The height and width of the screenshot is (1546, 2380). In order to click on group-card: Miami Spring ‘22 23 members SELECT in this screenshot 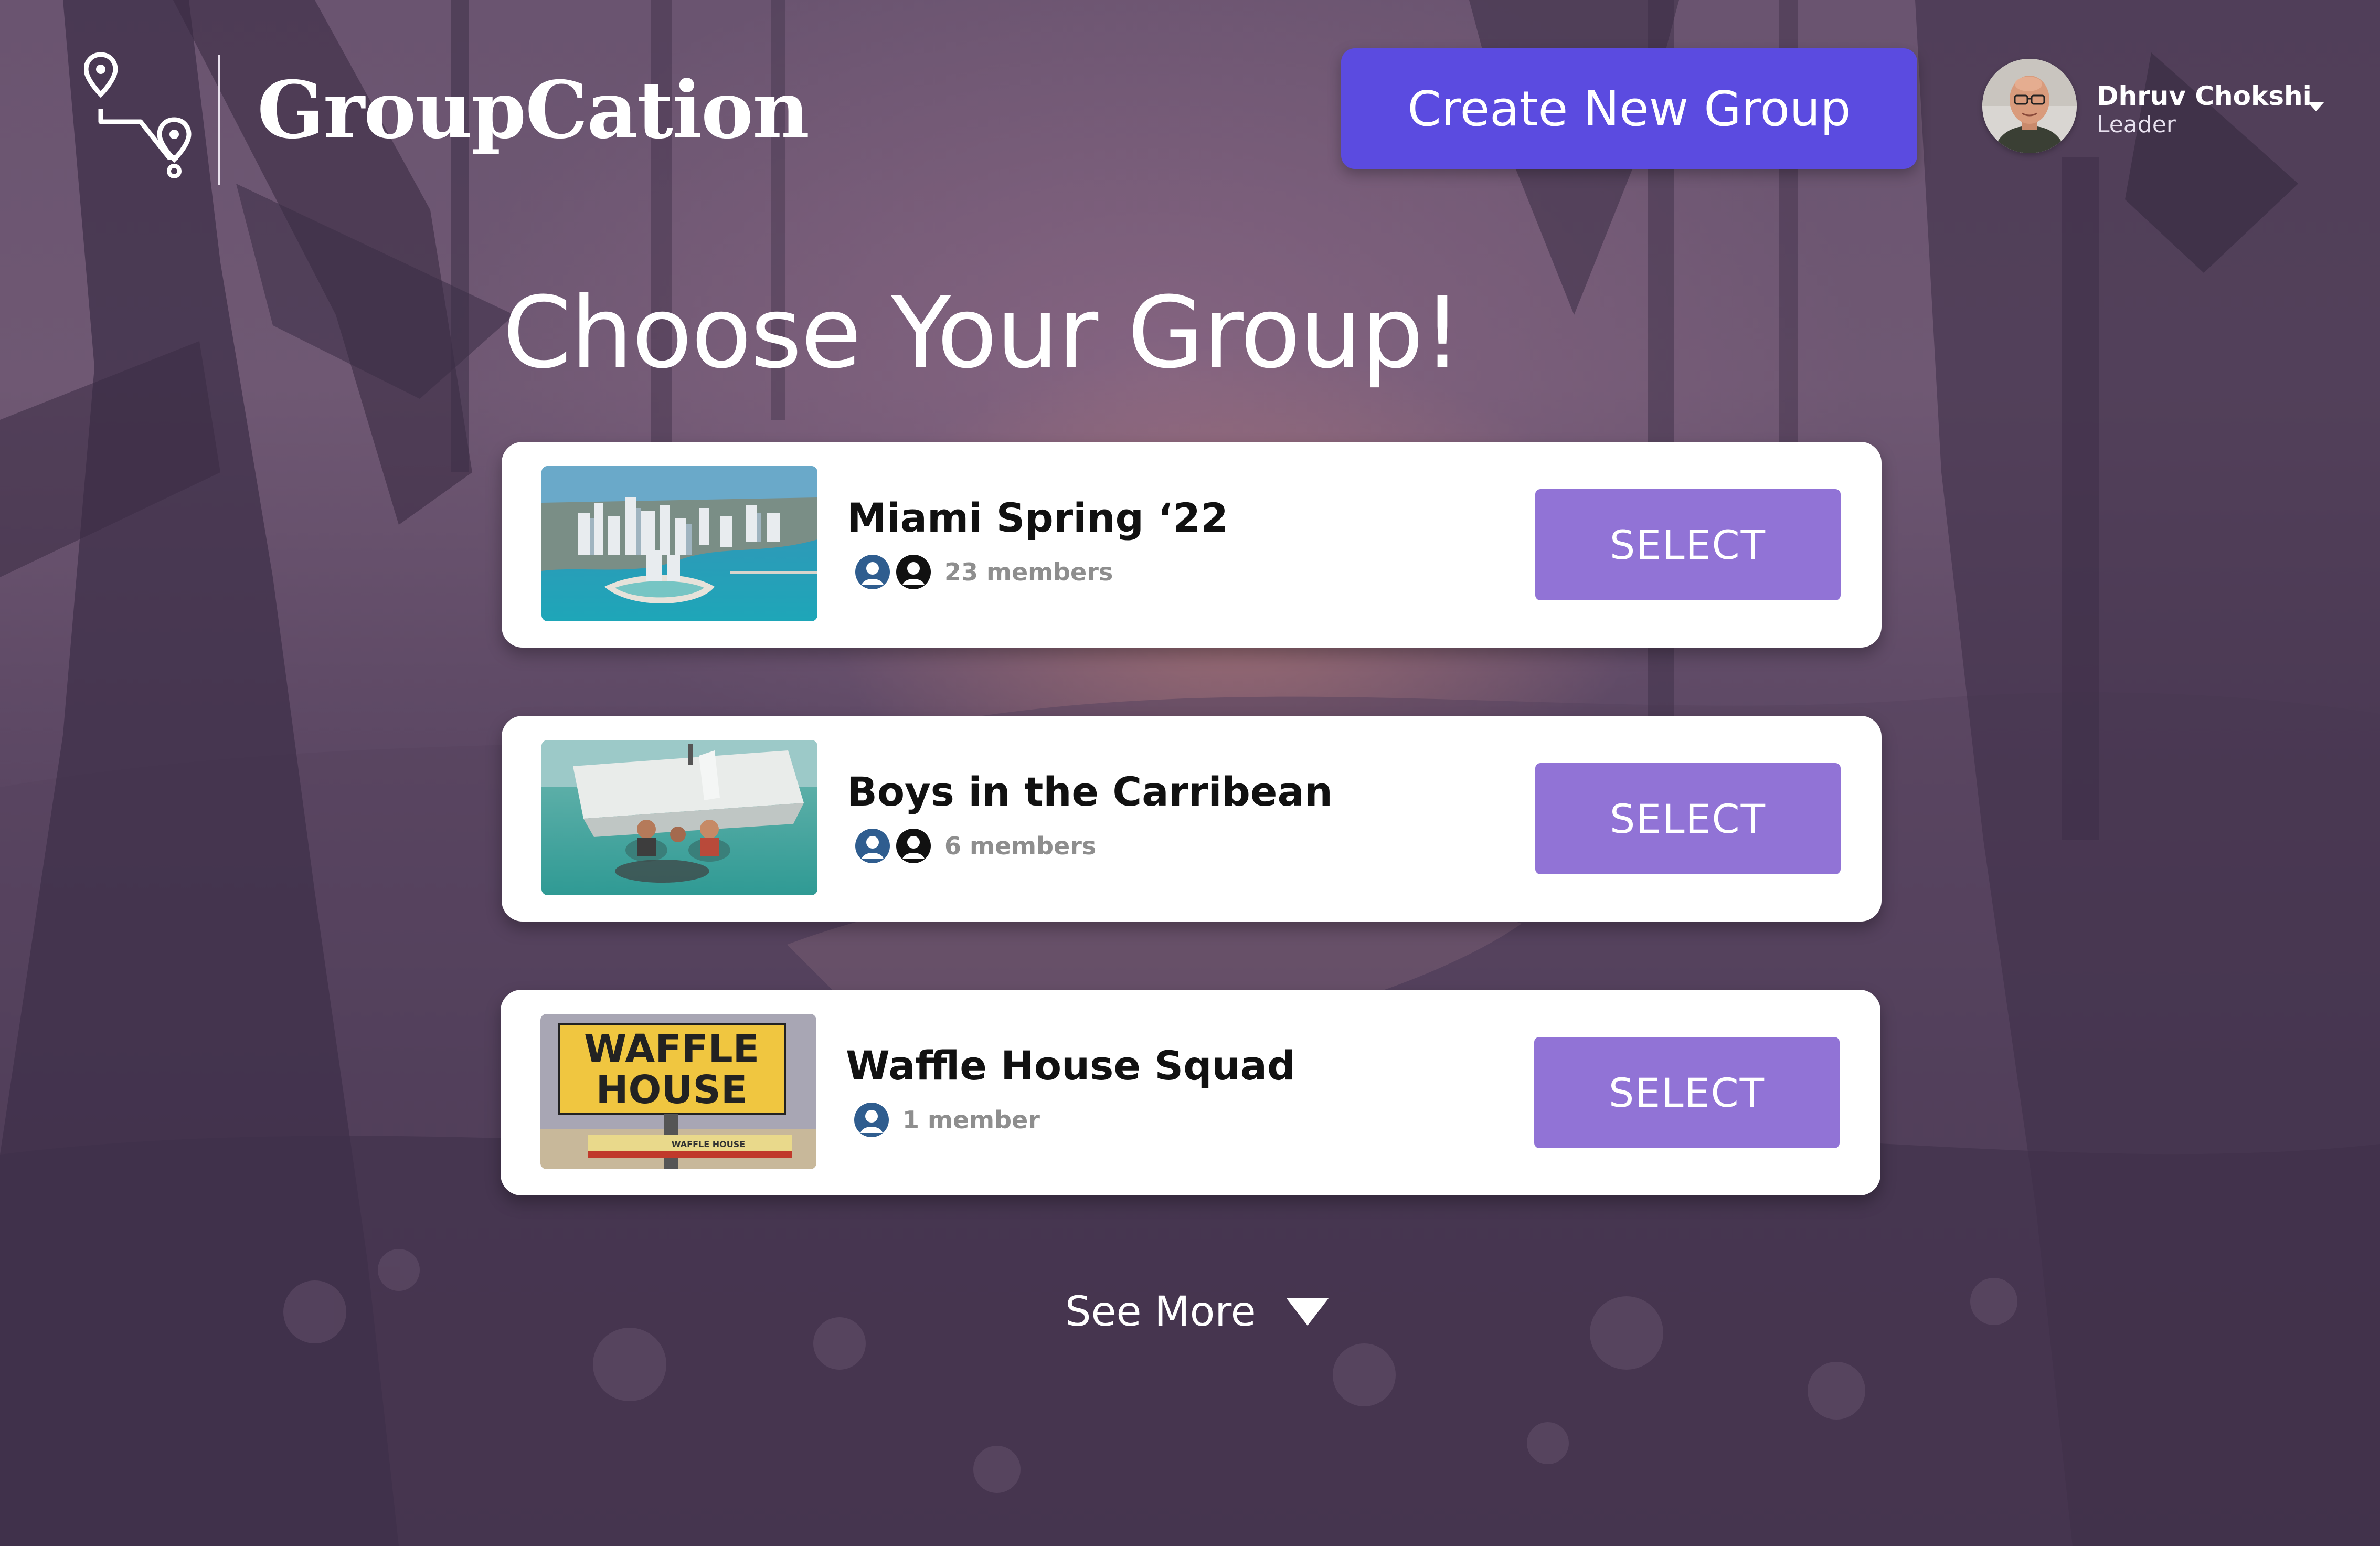, I will do `click(1192, 545)`.